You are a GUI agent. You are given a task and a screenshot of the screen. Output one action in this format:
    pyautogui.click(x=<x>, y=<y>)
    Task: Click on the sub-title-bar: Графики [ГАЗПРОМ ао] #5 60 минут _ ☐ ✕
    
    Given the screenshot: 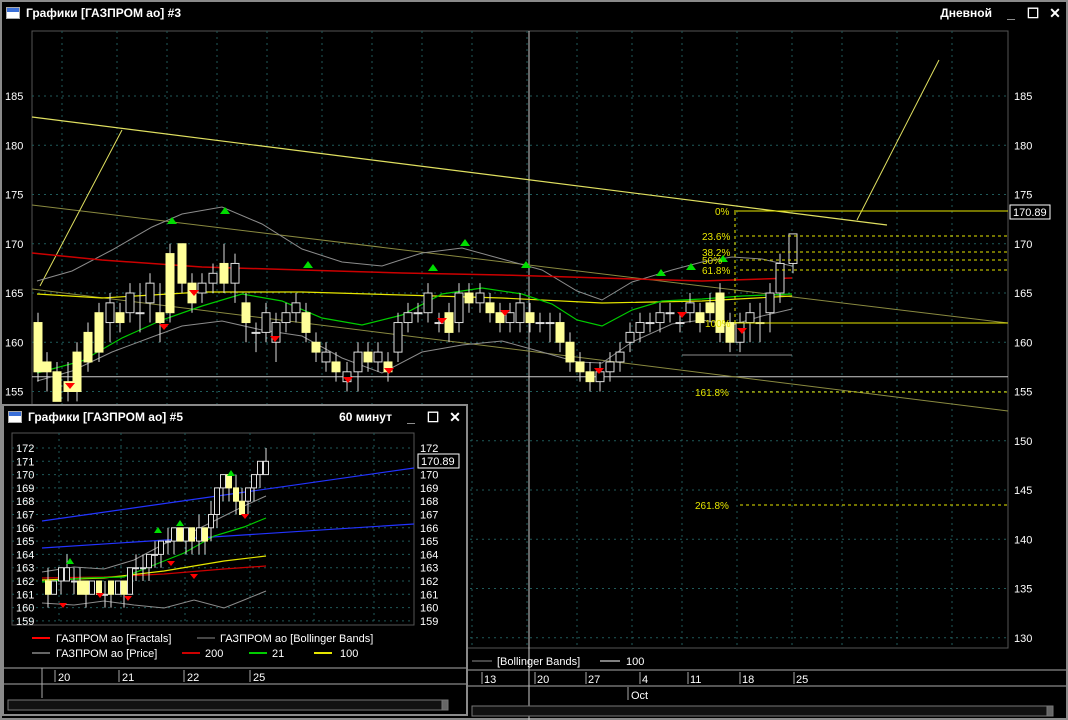 What is the action you would take?
    pyautogui.click(x=235, y=417)
    